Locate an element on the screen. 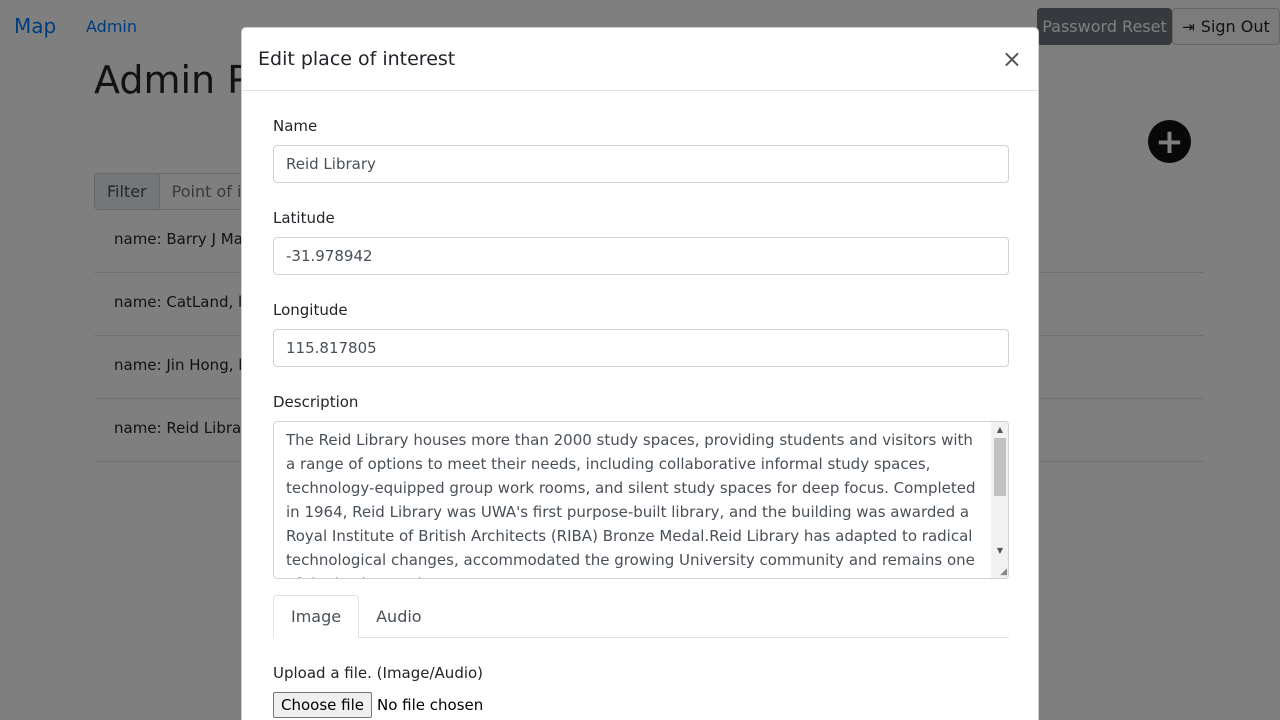  modal-title: Edit place of interest is located at coordinates (357, 59).